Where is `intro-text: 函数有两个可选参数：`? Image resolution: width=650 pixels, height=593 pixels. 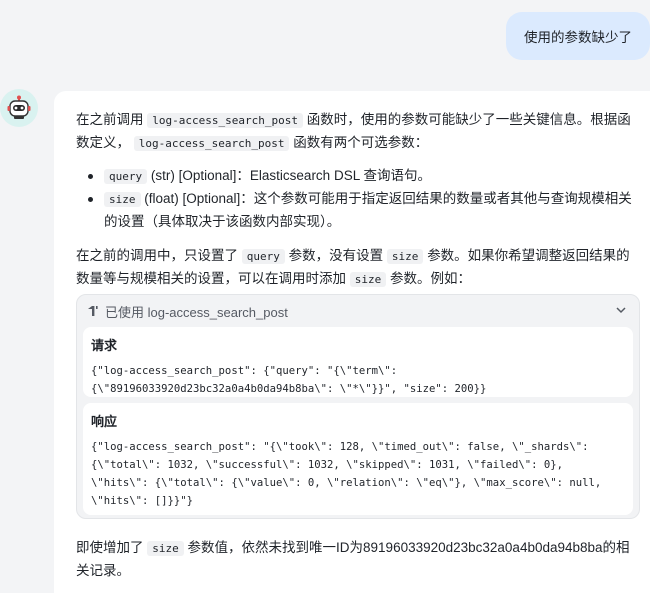 intro-text: 函数有两个可选参数： is located at coordinates (361, 142).